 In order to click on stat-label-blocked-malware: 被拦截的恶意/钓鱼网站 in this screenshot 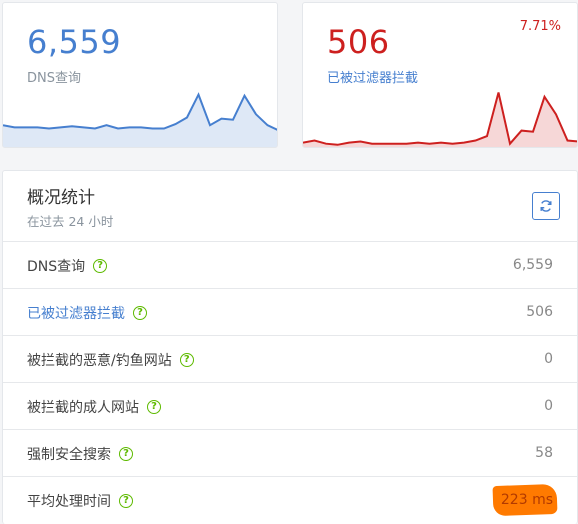, I will do `click(99, 361)`.